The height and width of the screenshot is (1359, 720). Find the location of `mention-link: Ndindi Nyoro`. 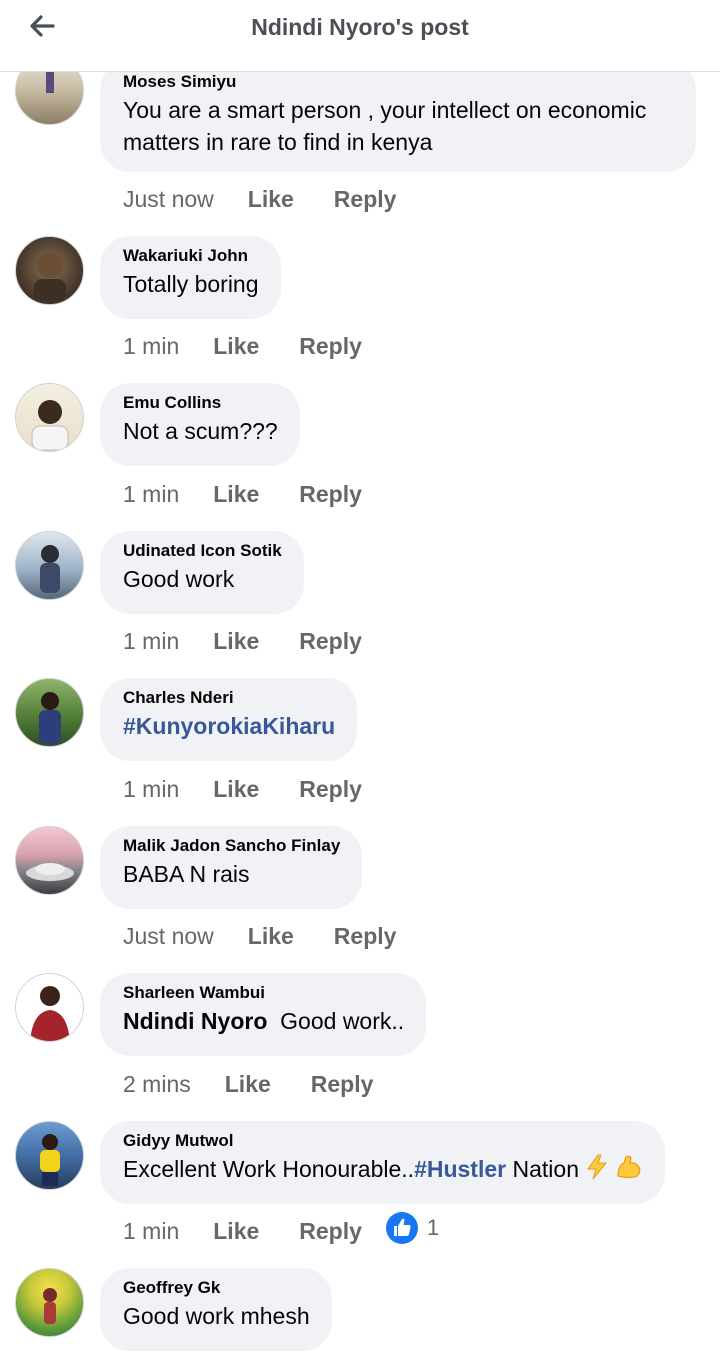

mention-link: Ndindi Nyoro is located at coordinates (195, 1021).